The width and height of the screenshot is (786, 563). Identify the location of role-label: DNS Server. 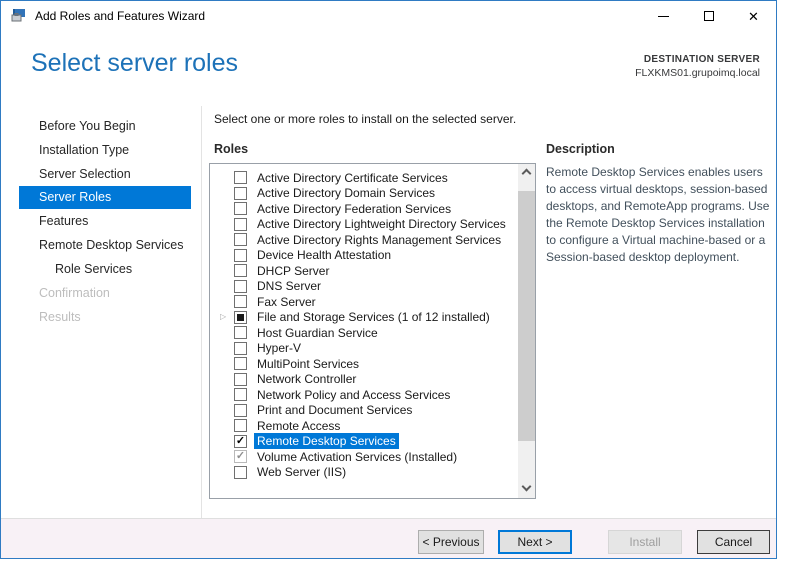
(289, 286).